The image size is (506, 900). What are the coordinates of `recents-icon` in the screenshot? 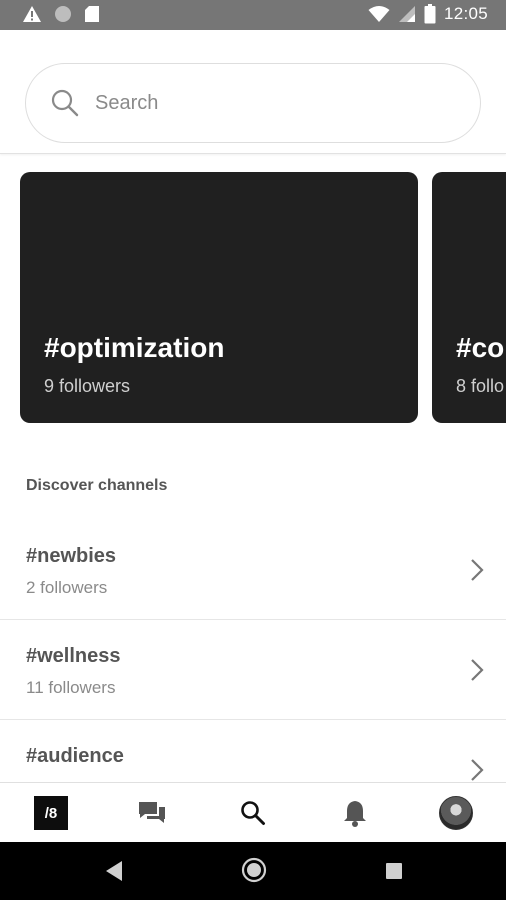 It's located at (394, 871).